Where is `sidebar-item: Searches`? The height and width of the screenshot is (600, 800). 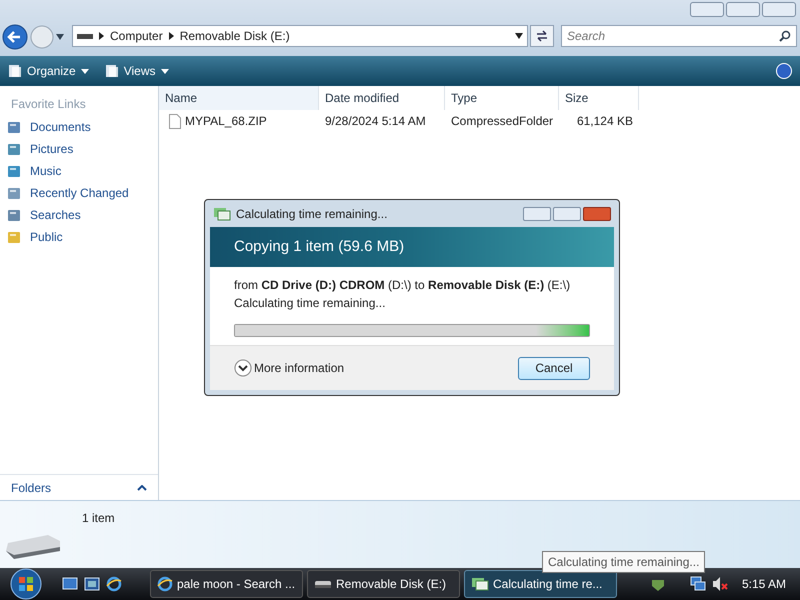
sidebar-item: Searches is located at coordinates (79, 215).